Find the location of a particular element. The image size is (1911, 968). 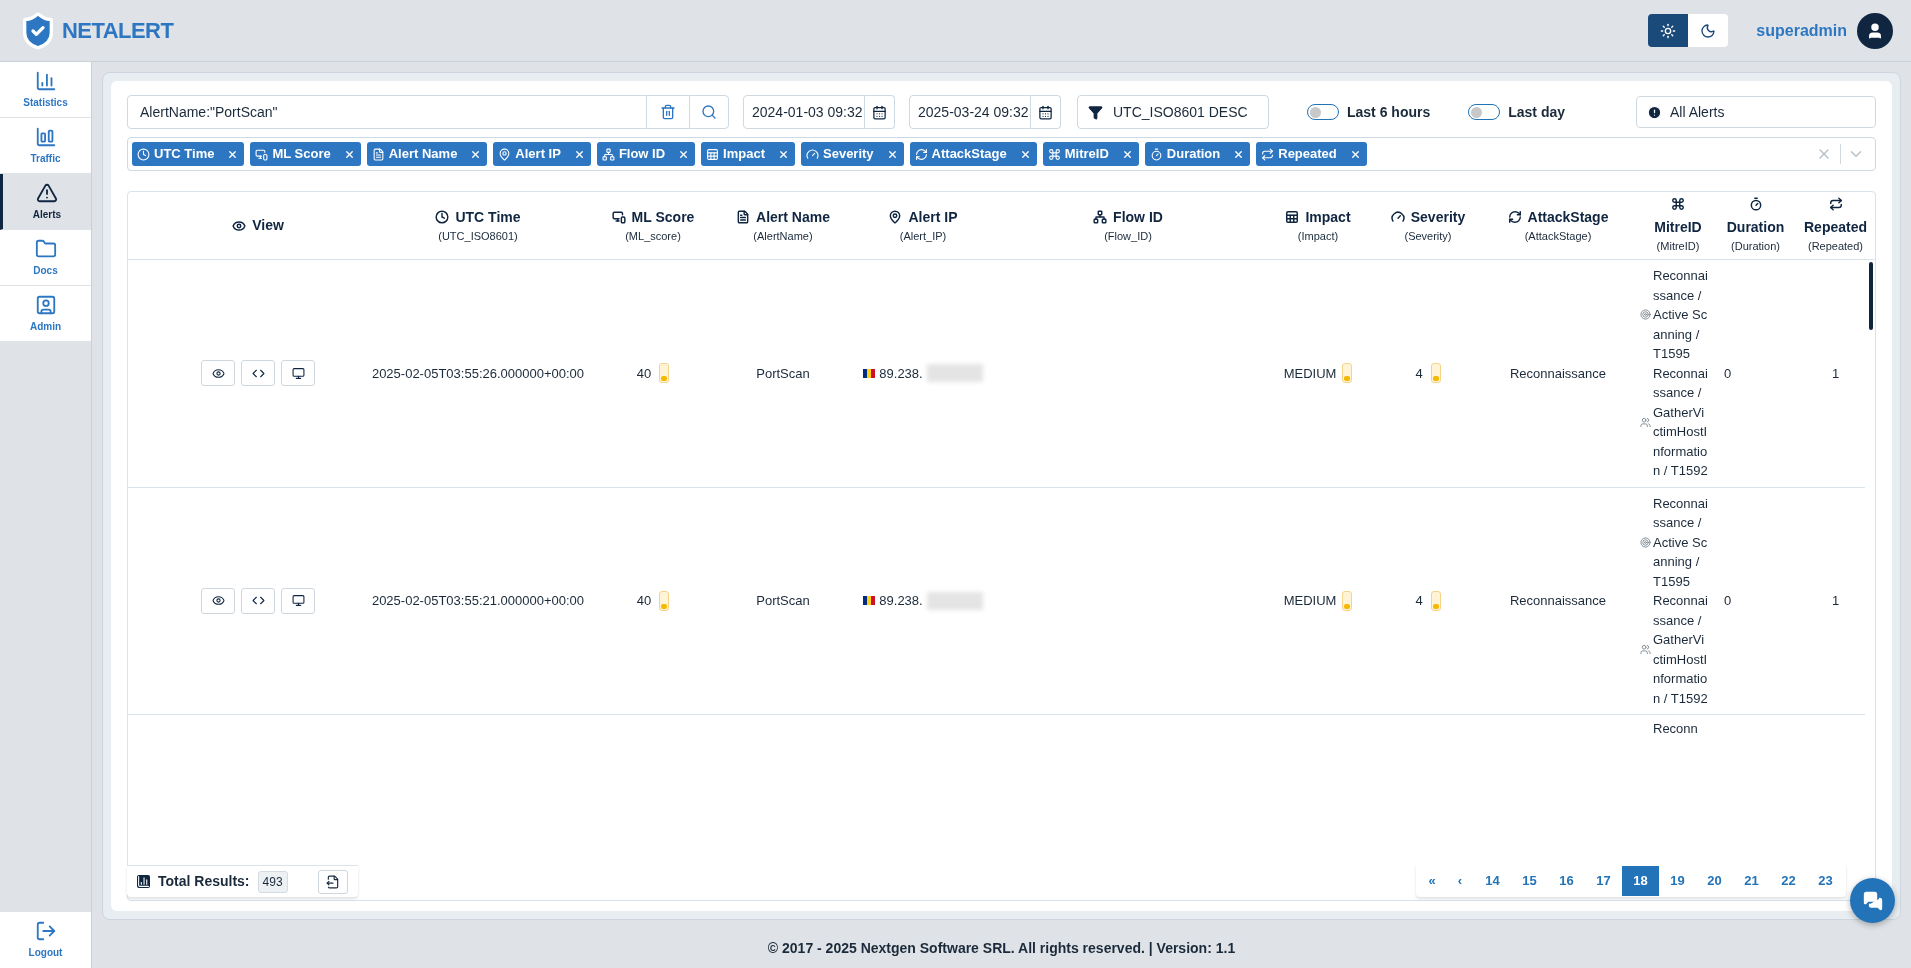

column-chip: Alert Name is located at coordinates (427, 154).